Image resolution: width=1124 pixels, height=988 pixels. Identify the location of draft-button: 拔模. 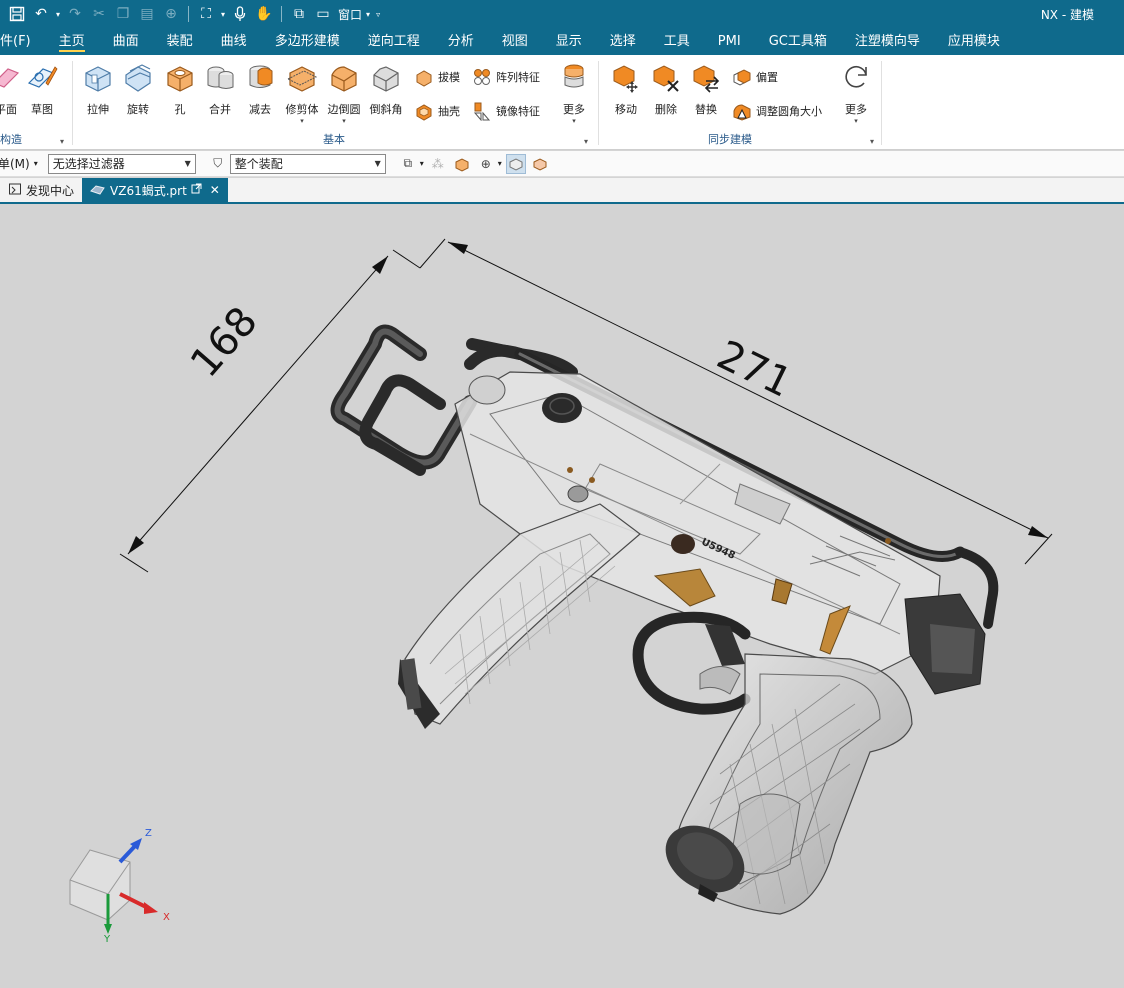
(437, 77).